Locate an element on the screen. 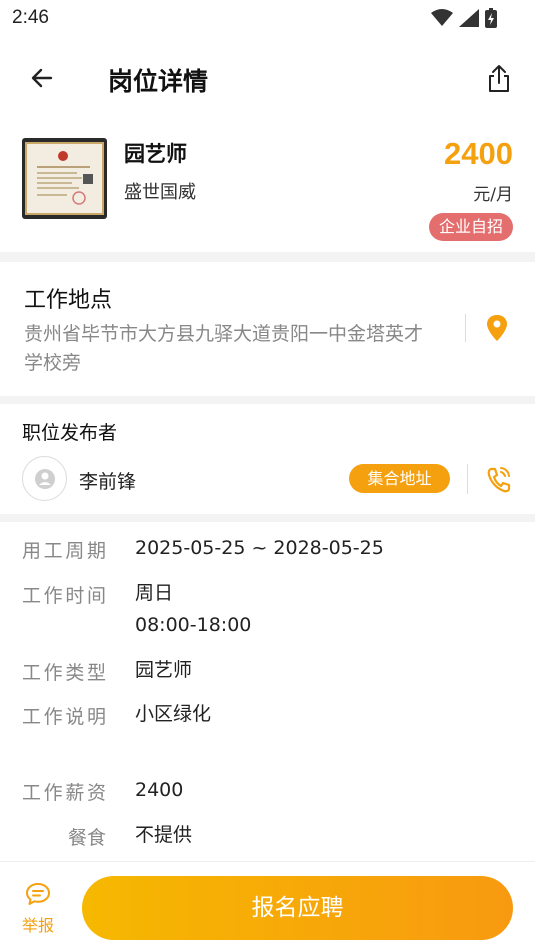 This screenshot has height=951, width=535. location-separator is located at coordinates (465, 328).